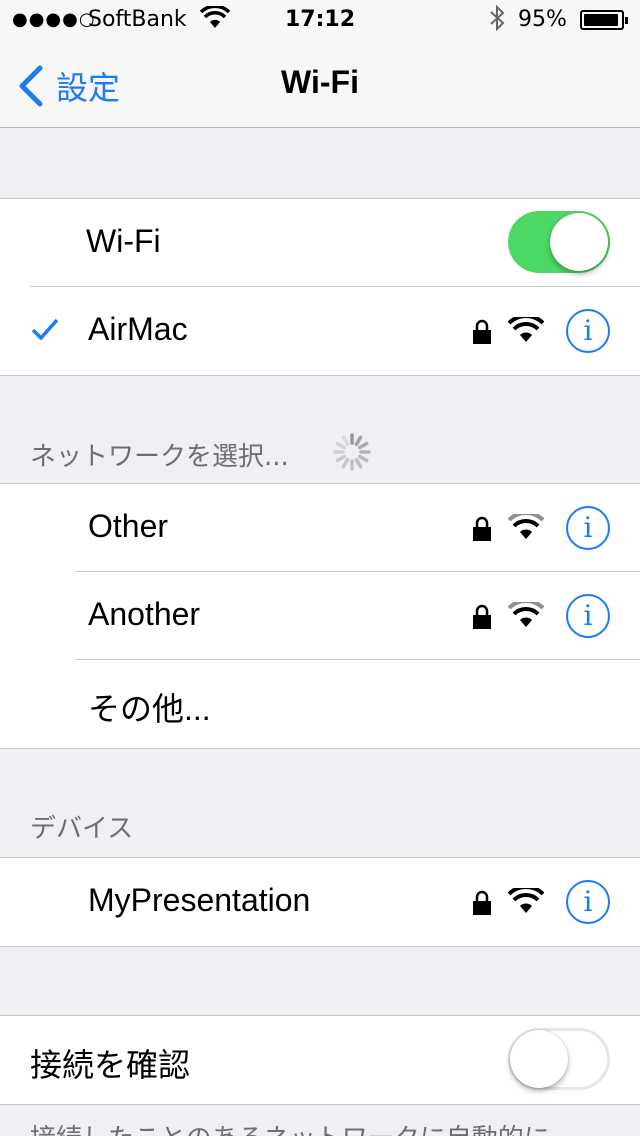  I want to click on network-row-other: Other i, so click(320, 528).